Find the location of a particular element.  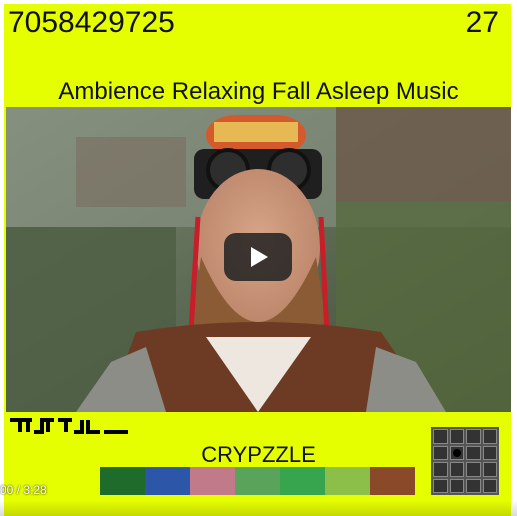

glyph-strip-icon is located at coordinates (69, 426).